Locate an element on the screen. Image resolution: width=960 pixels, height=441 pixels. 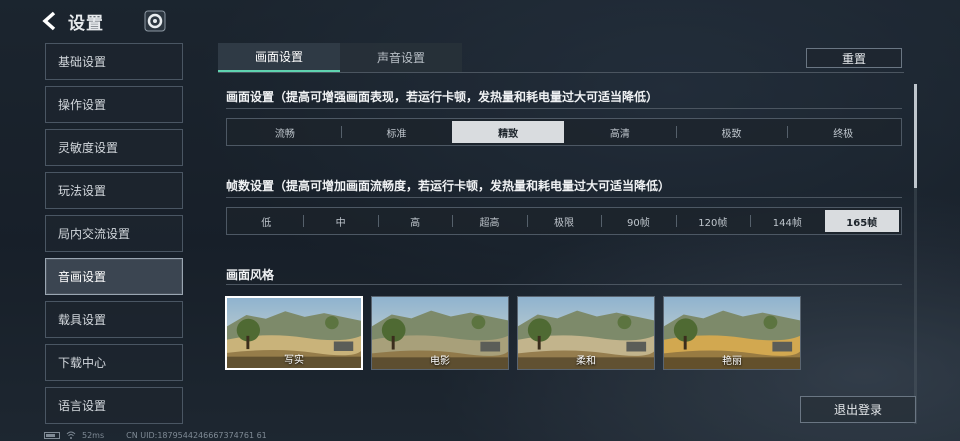
frame-rate-option: 90帧 is located at coordinates (638, 221).